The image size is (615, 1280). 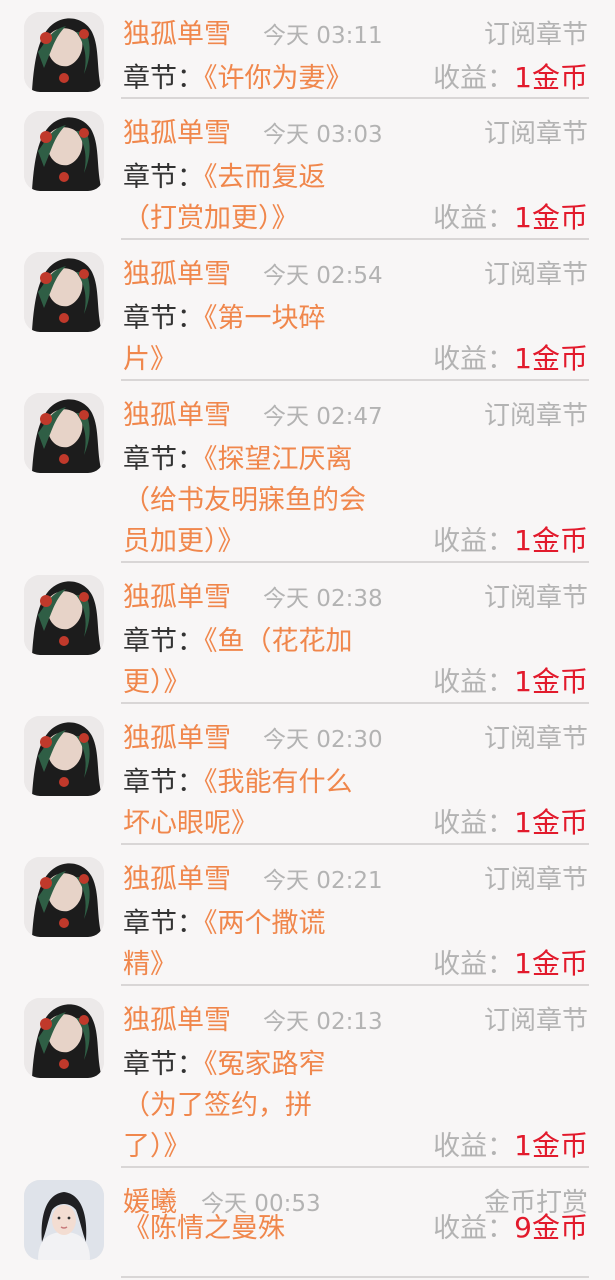 I want to click on timestamp: 今天 03:11, so click(x=323, y=36).